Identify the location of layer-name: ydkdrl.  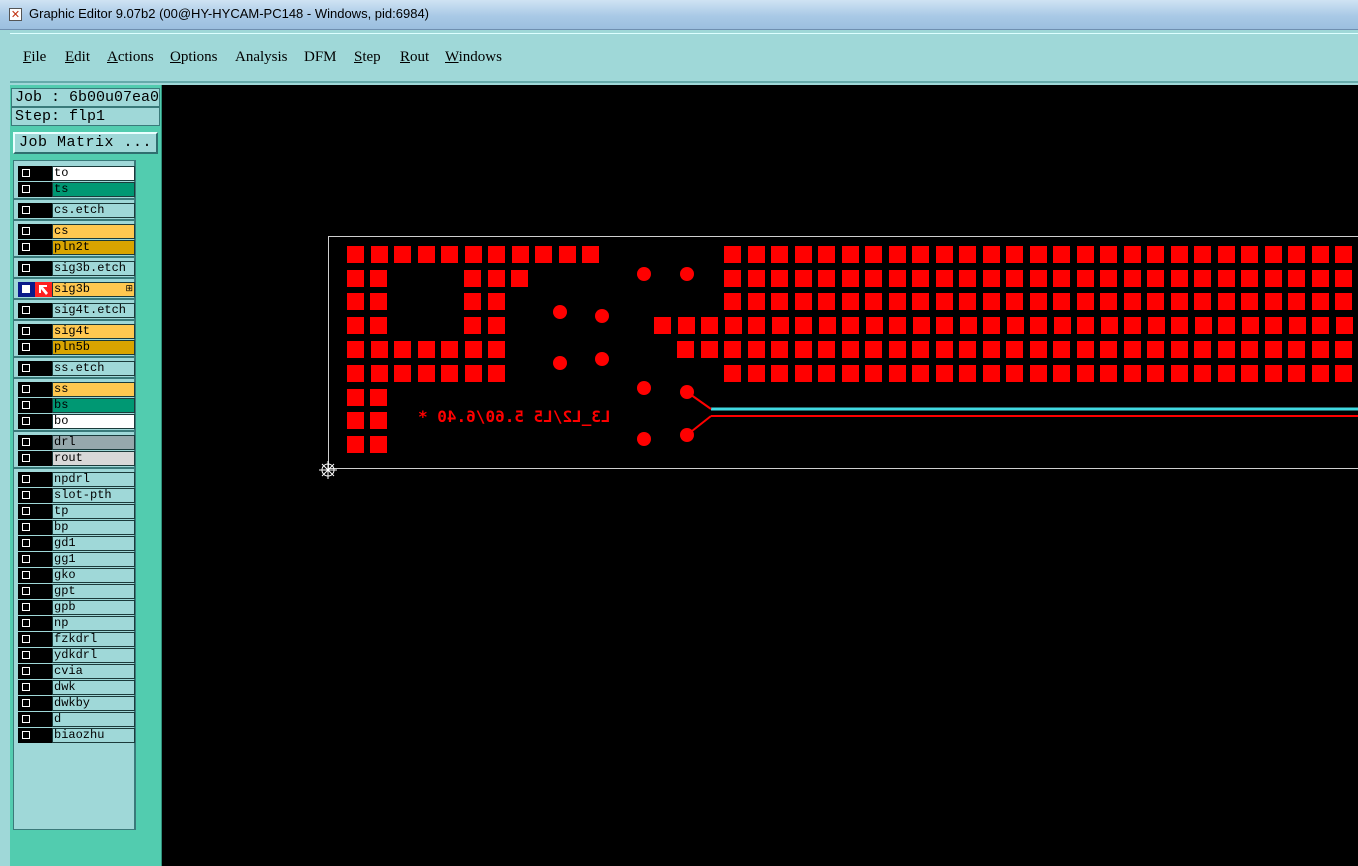
(93, 655).